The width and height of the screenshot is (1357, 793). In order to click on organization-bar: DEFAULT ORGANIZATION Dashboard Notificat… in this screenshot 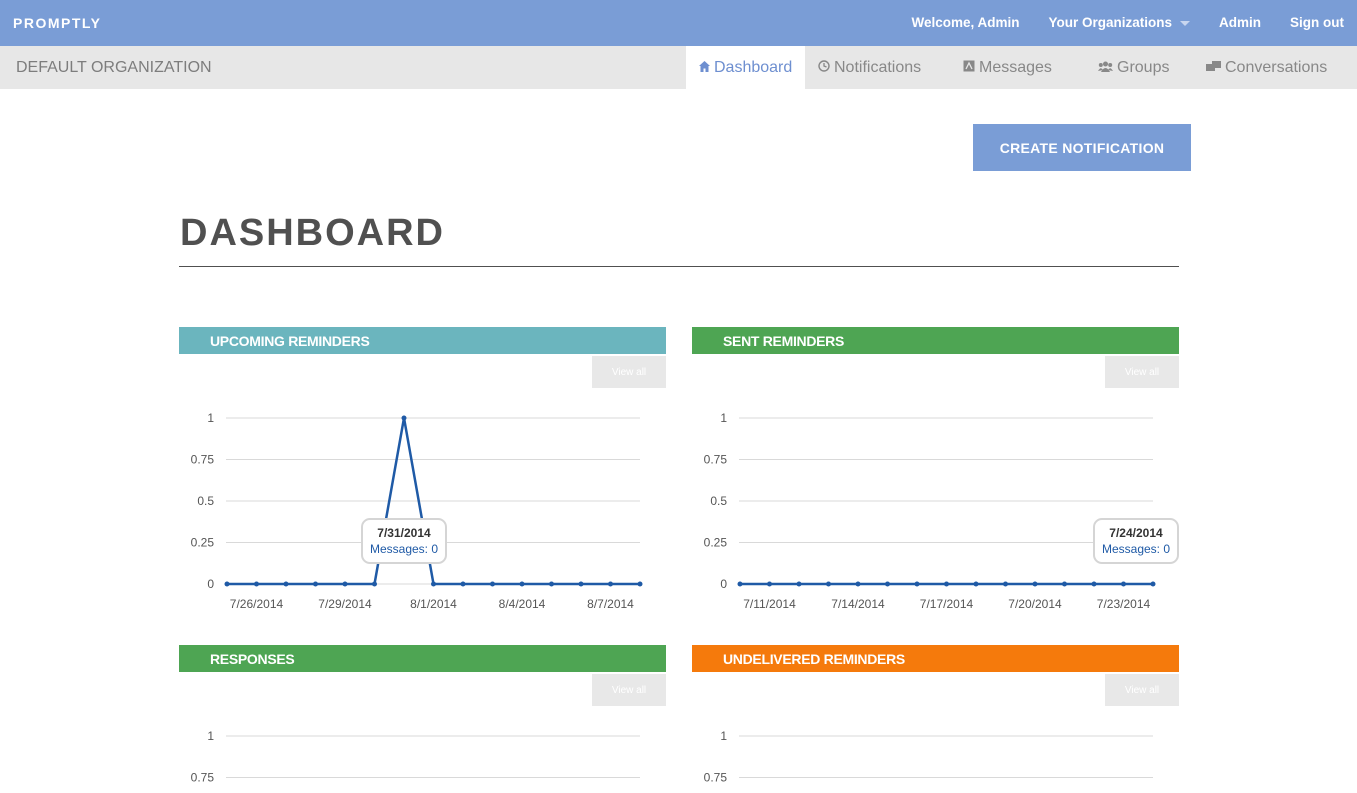, I will do `click(678, 67)`.